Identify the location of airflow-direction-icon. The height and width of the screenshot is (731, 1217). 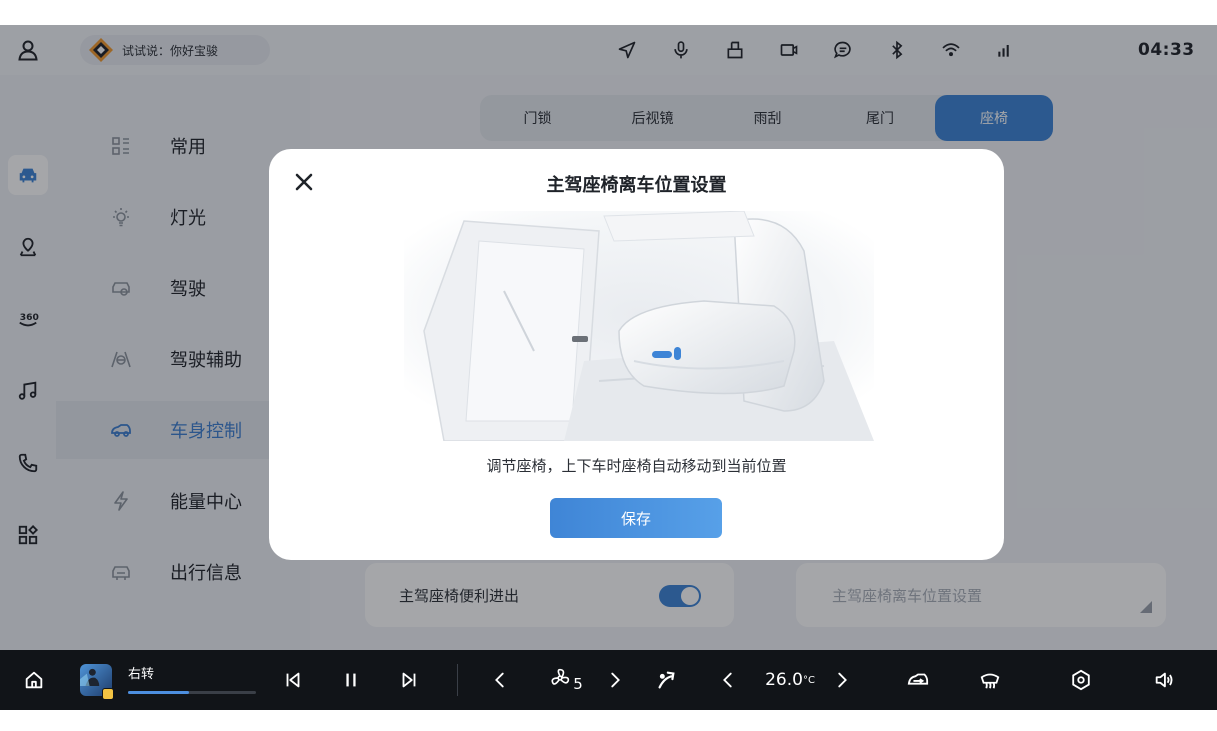
(666, 680).